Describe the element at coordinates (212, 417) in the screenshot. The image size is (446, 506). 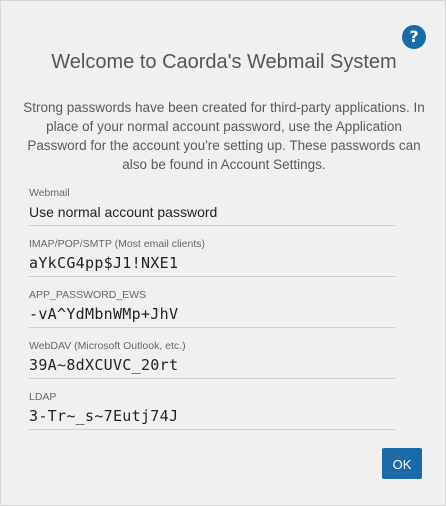
I see `password-value: 3-Tr~_s~7Eutj74J` at that location.